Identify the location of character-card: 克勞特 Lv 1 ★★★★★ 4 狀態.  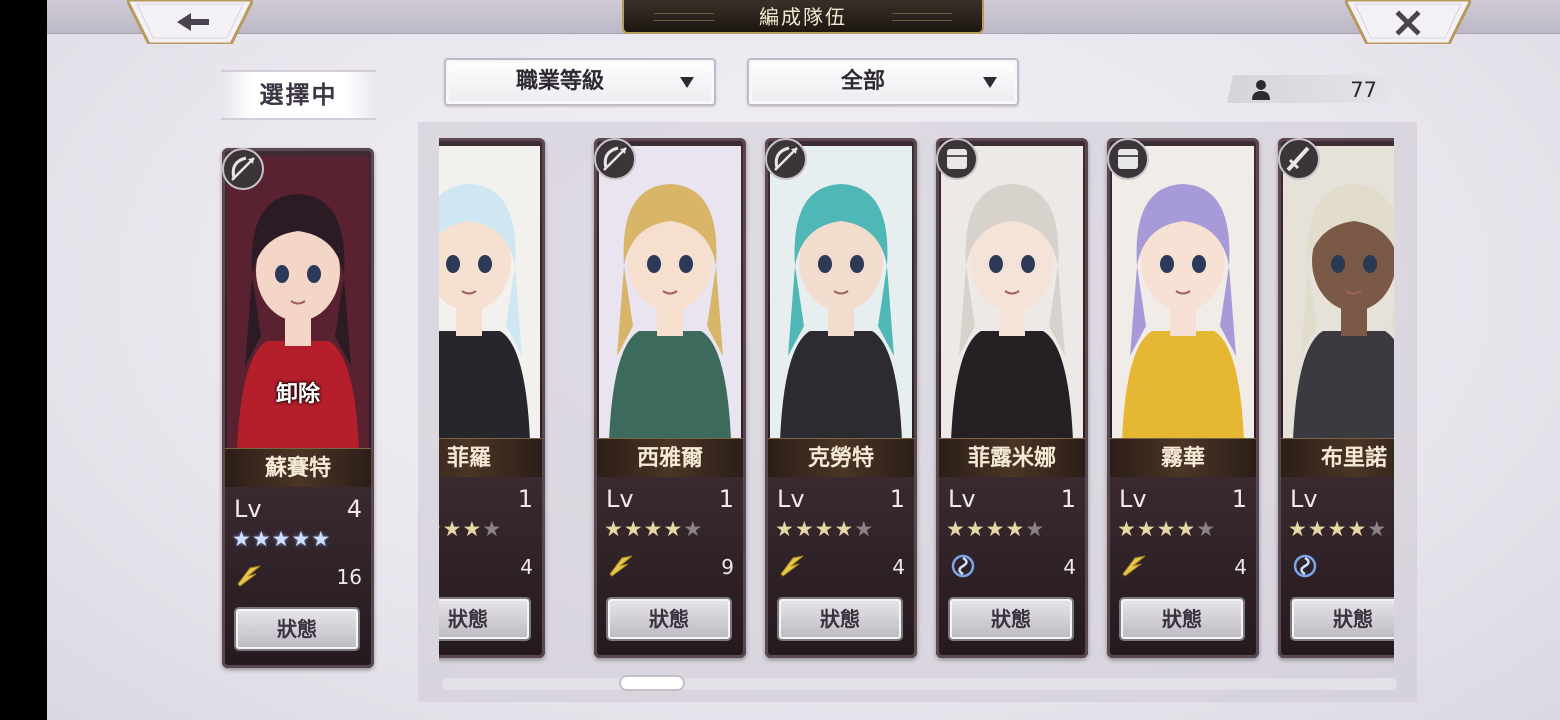
(841, 398).